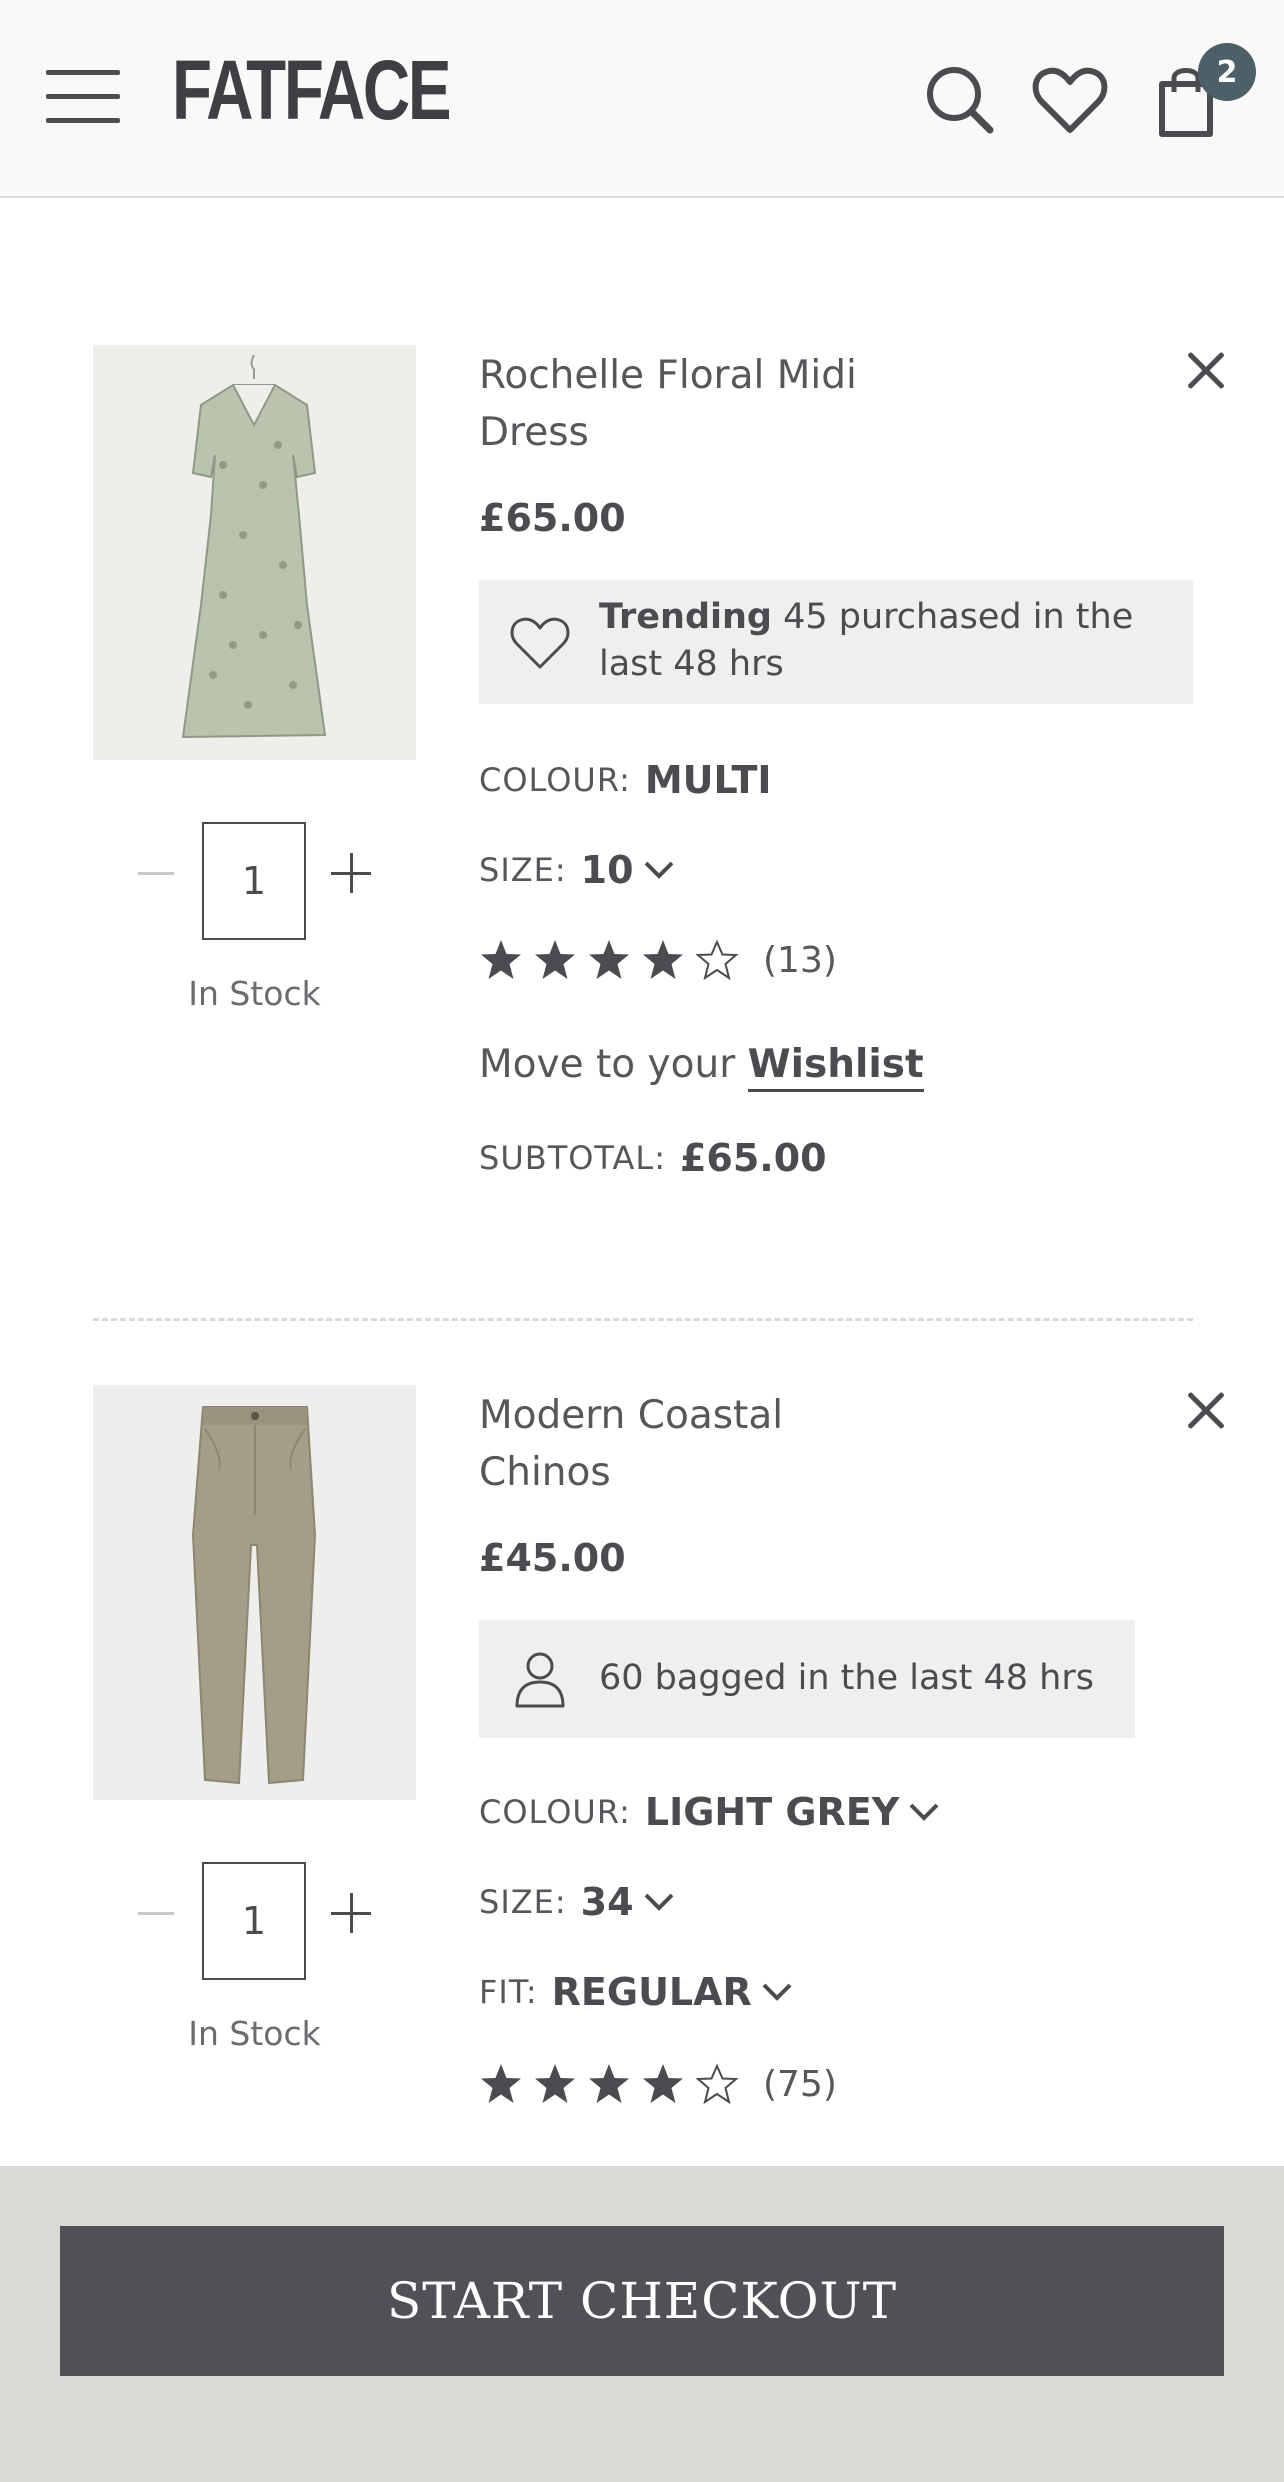 This screenshot has height=2482, width=1284. I want to click on subtotal: SUBTOTAL: £65.00, so click(653, 1158).